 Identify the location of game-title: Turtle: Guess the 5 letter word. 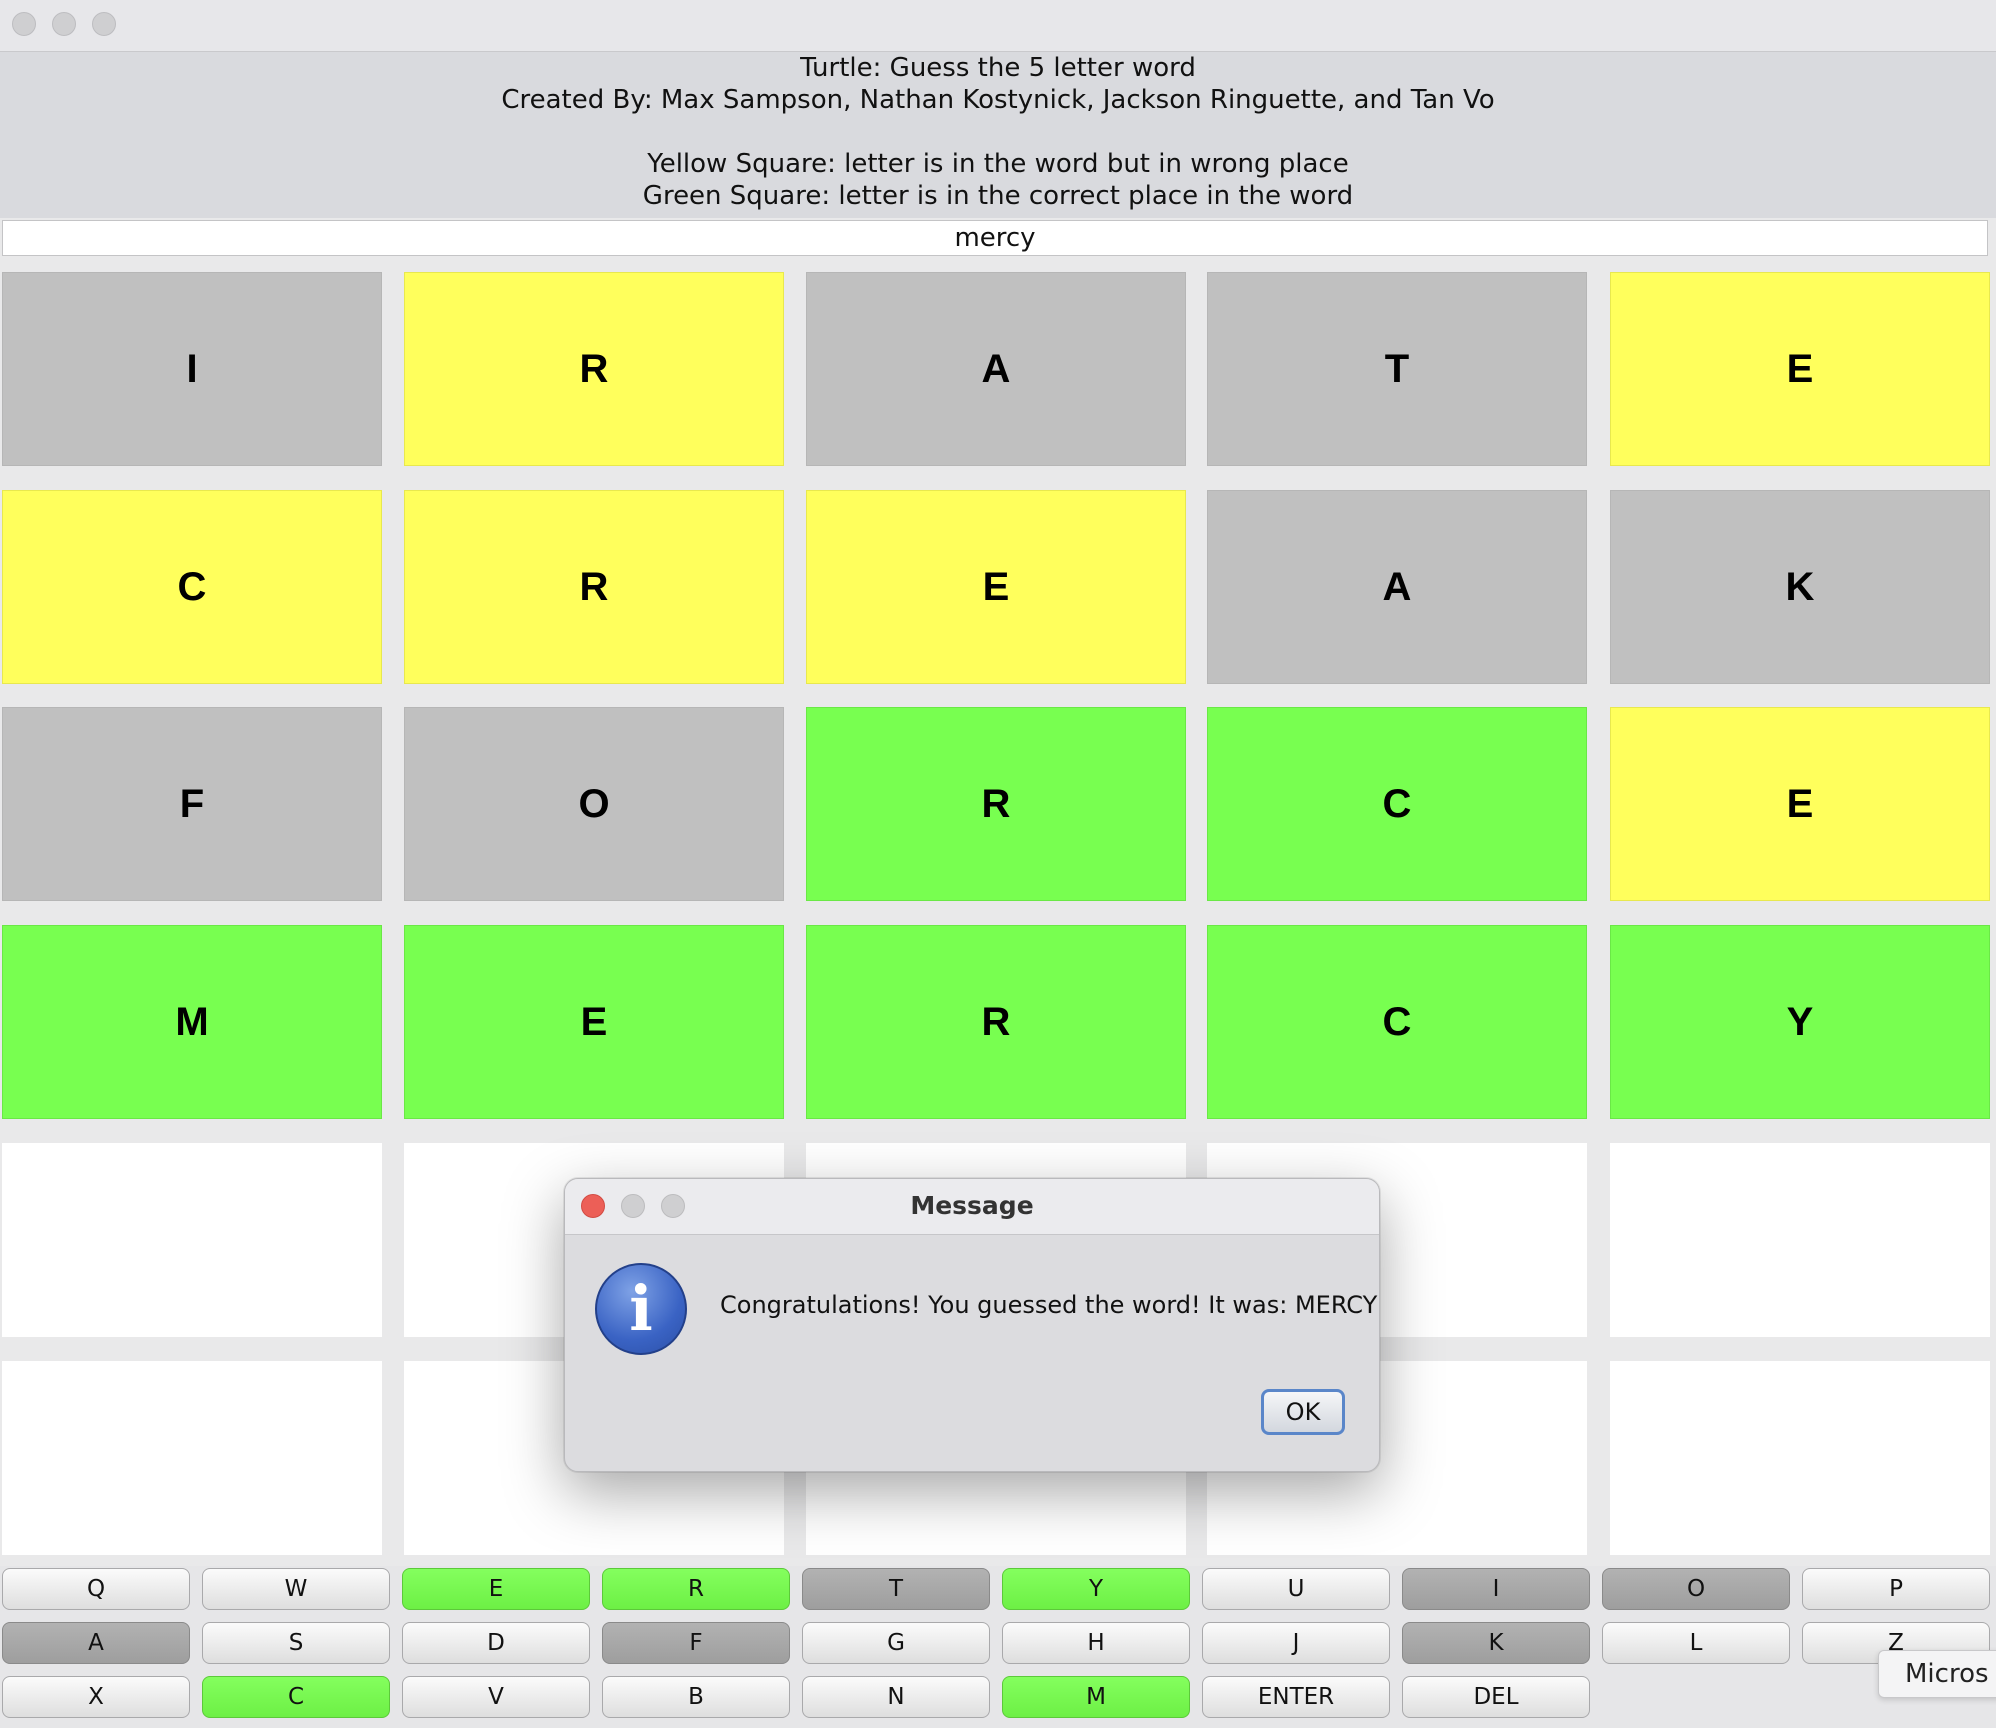
(998, 68).